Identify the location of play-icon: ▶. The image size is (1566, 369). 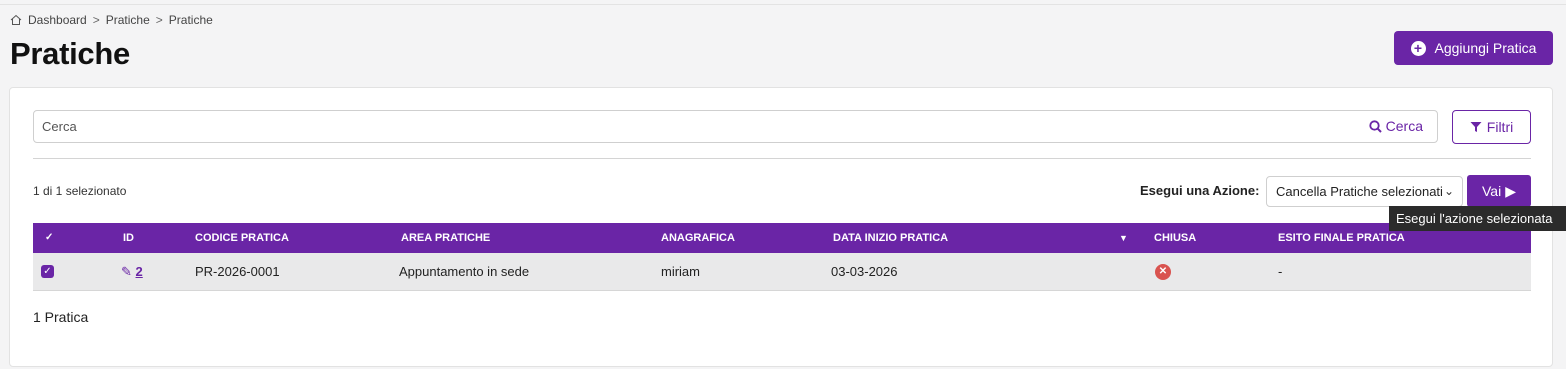
(1510, 190).